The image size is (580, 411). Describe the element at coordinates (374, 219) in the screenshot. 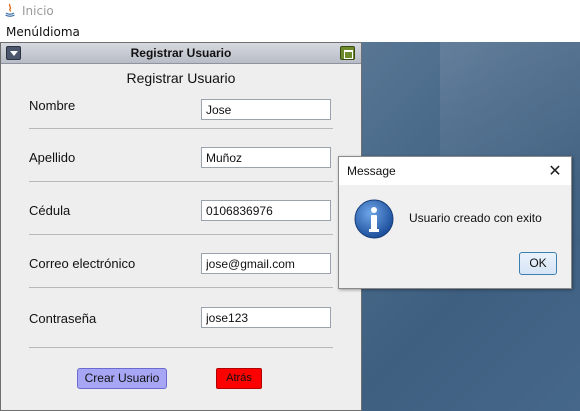

I see `info-icon` at that location.